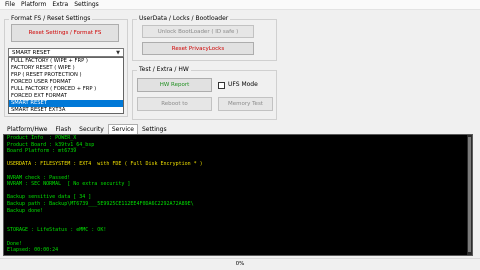 This screenshot has height=270, width=480. I want to click on status-bar: 0%, so click(240, 264).